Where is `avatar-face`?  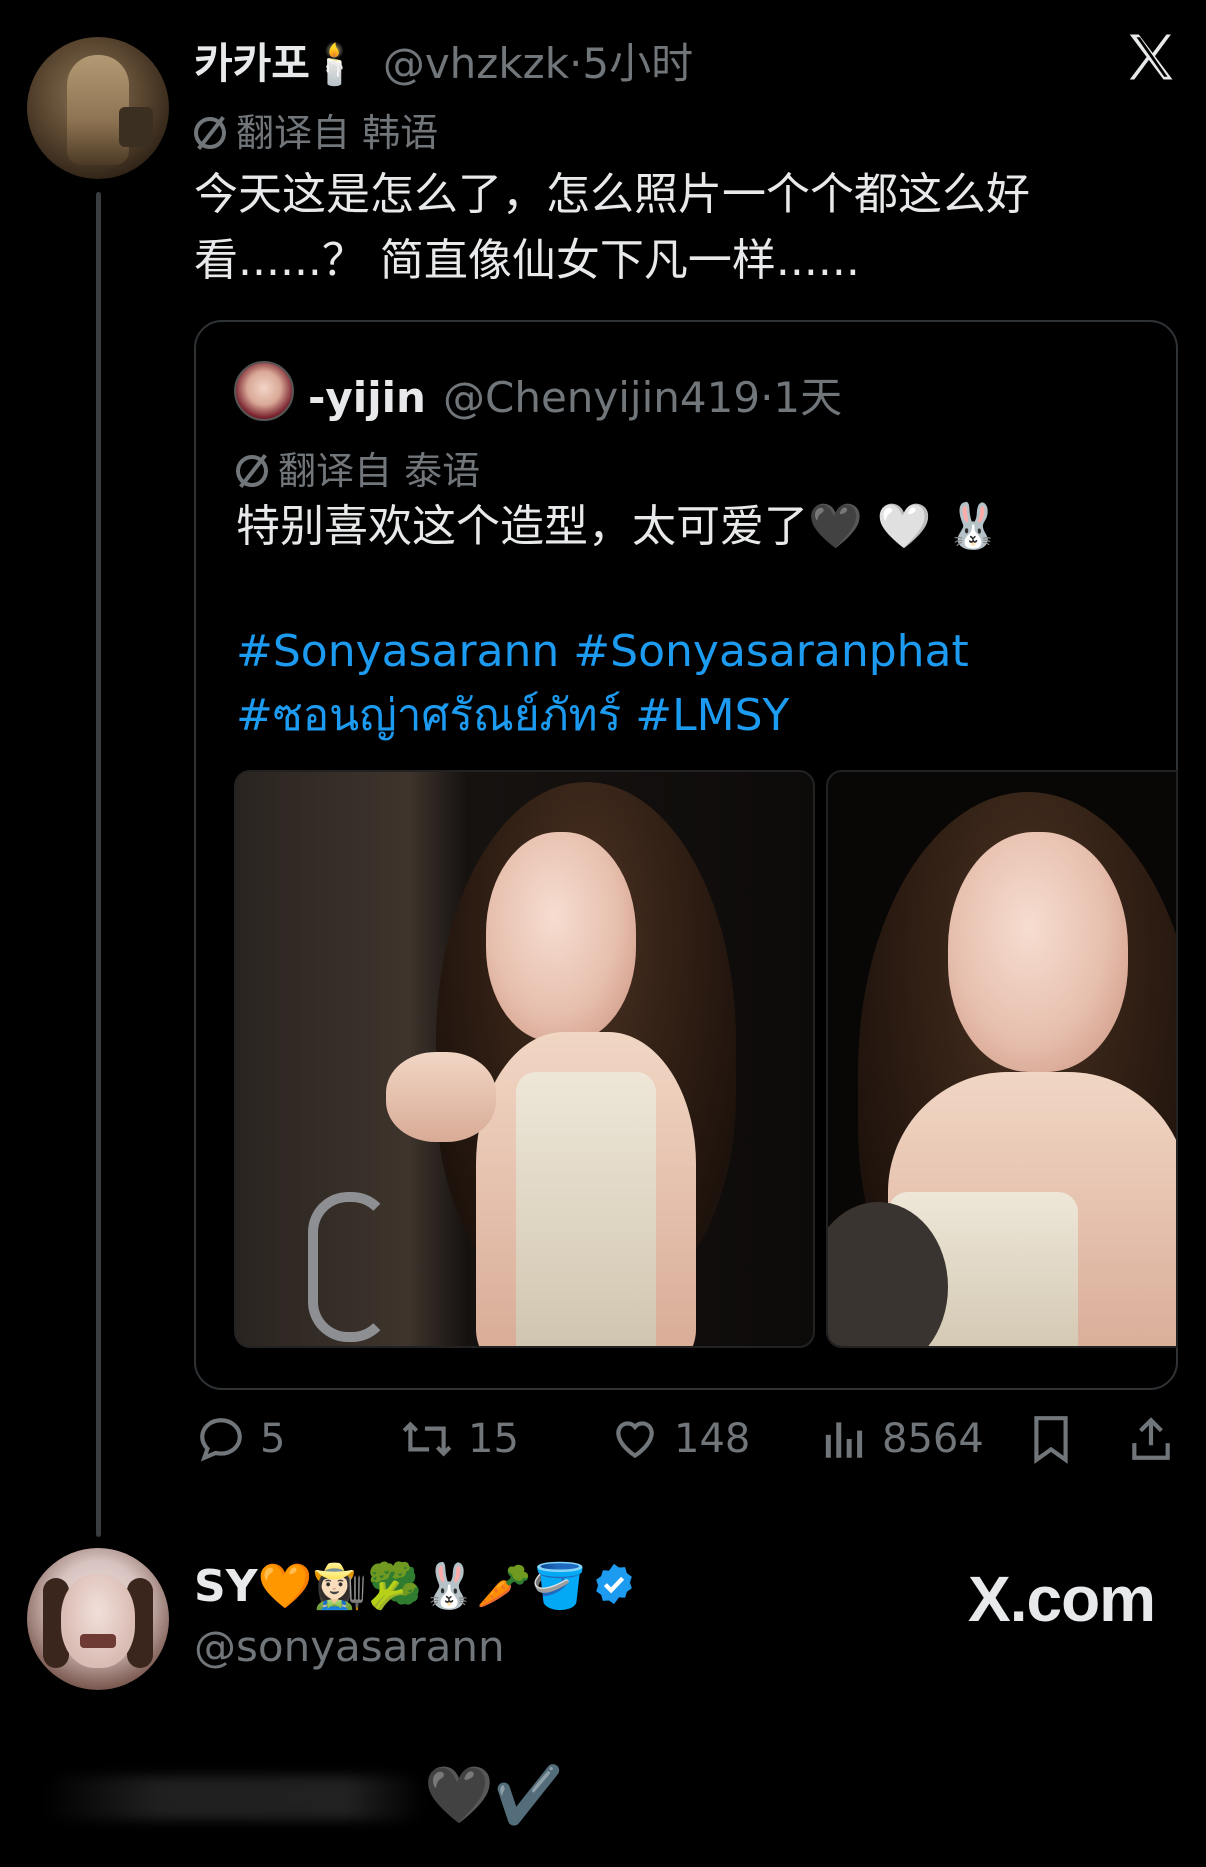
avatar-face is located at coordinates (98, 1621).